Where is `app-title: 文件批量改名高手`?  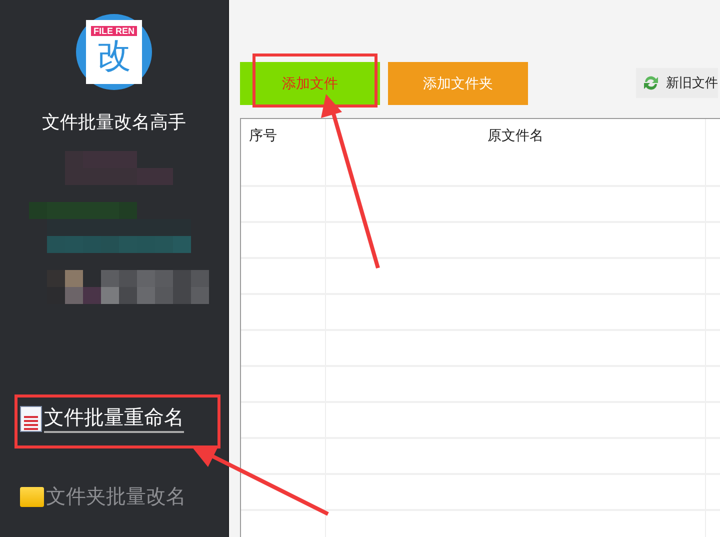
app-title: 文件批量改名高手 is located at coordinates (114, 122).